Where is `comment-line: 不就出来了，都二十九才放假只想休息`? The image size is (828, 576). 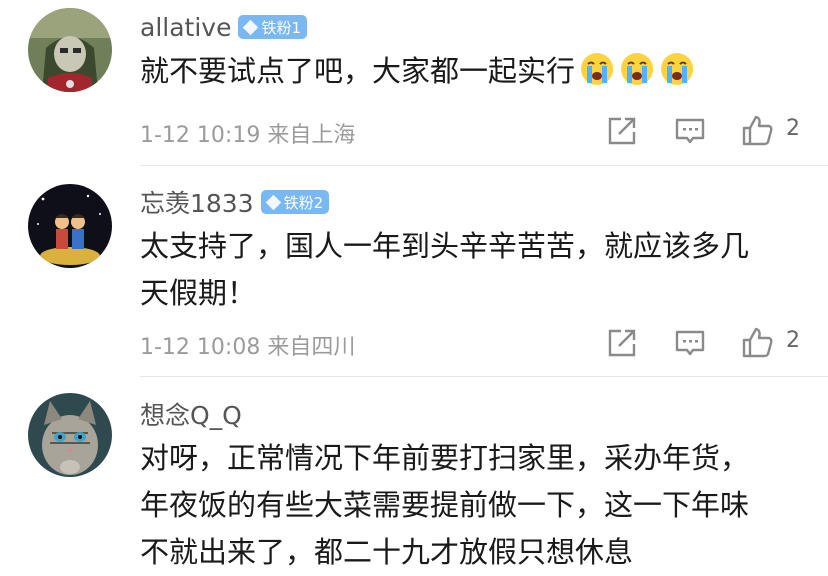
comment-line: 不就出来了，都二十九才放假只想休息 is located at coordinates (387, 552).